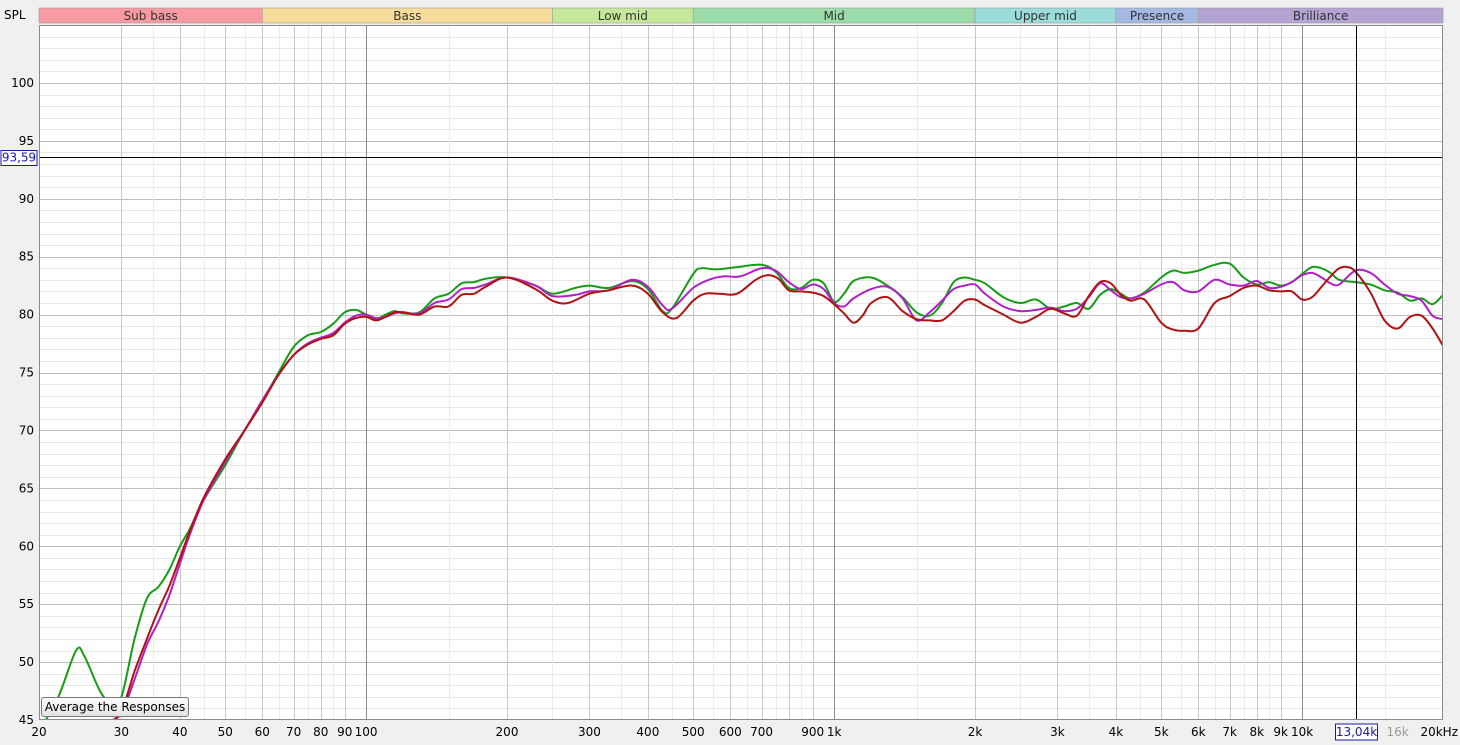  What do you see at coordinates (1439, 732) in the screenshot?
I see `x-tick-20000: 20kHz` at bounding box center [1439, 732].